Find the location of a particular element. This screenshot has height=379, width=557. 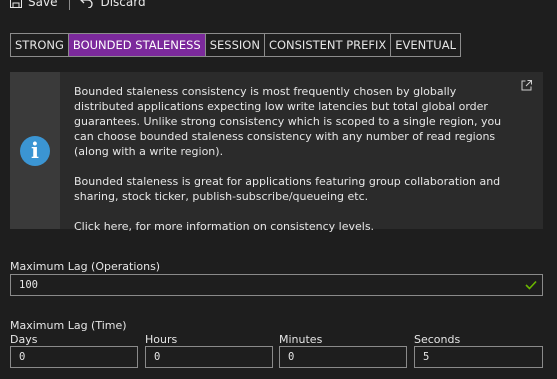

consistency-option-strong: STRONG is located at coordinates (40, 45).